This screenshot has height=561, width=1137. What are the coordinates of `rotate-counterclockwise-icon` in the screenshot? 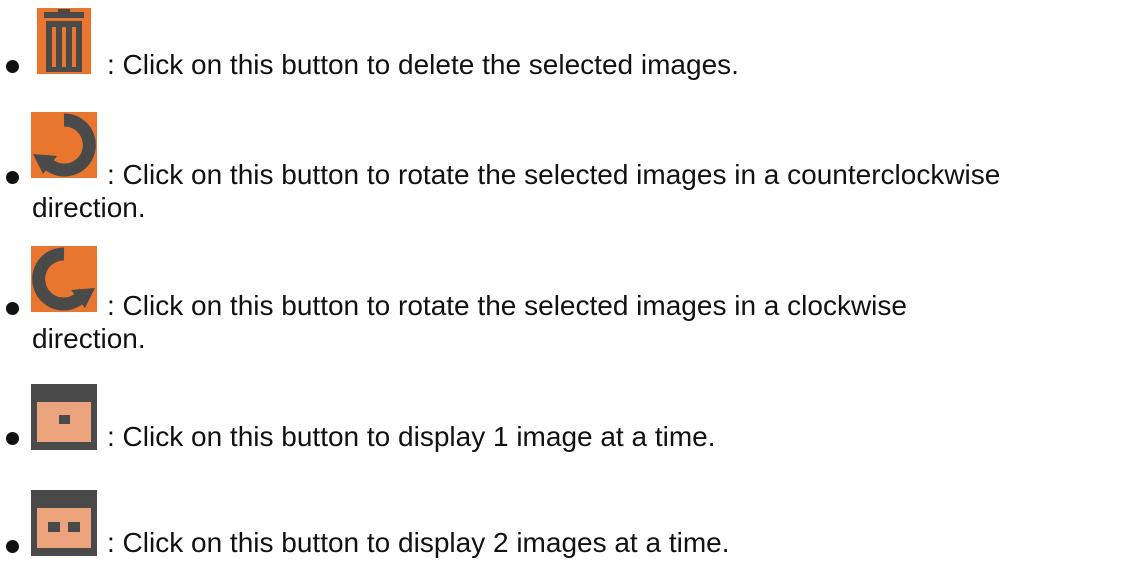 It's located at (64, 145).